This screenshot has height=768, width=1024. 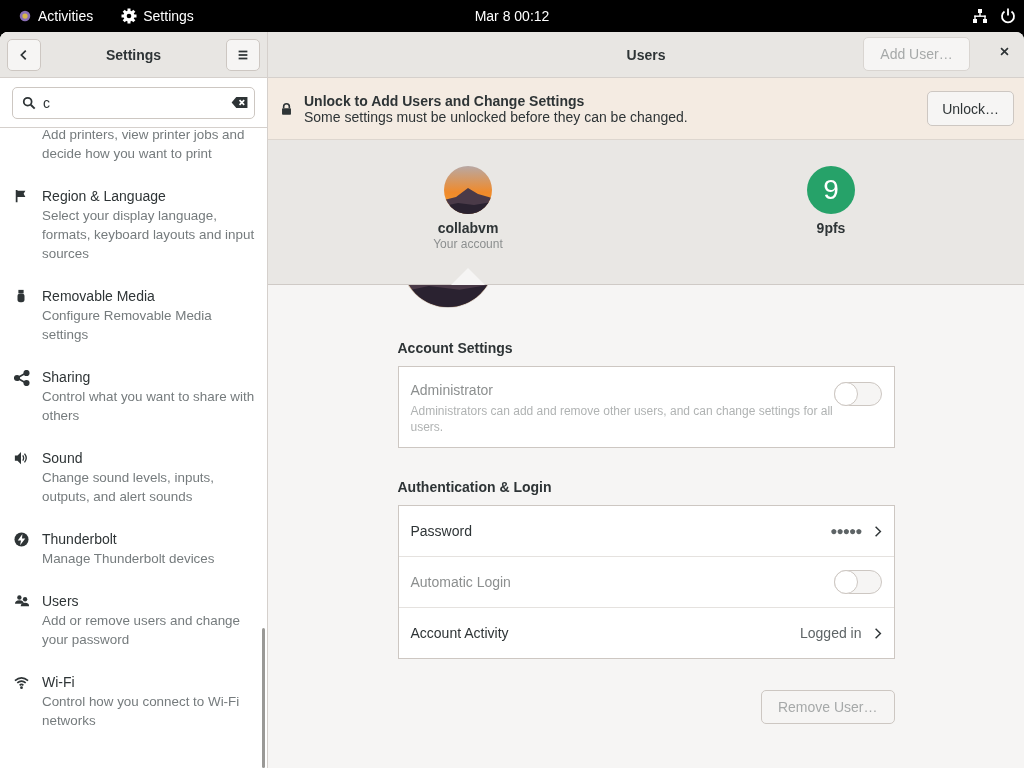 I want to click on row-label: Administrator, so click(x=452, y=390).